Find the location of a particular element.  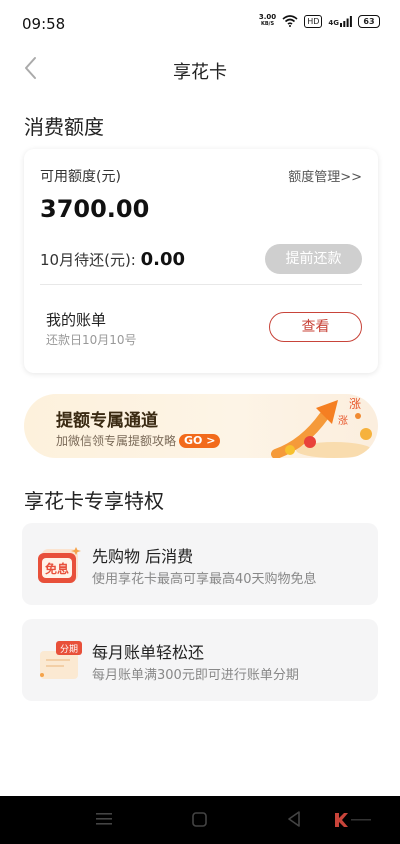

early-repay-button: 提前还款 is located at coordinates (313, 259).